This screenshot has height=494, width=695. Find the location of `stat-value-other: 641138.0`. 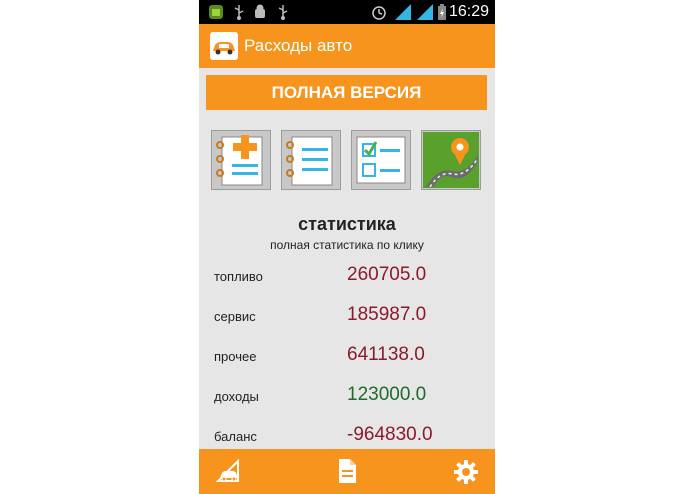

stat-value-other: 641138.0 is located at coordinates (386, 354).